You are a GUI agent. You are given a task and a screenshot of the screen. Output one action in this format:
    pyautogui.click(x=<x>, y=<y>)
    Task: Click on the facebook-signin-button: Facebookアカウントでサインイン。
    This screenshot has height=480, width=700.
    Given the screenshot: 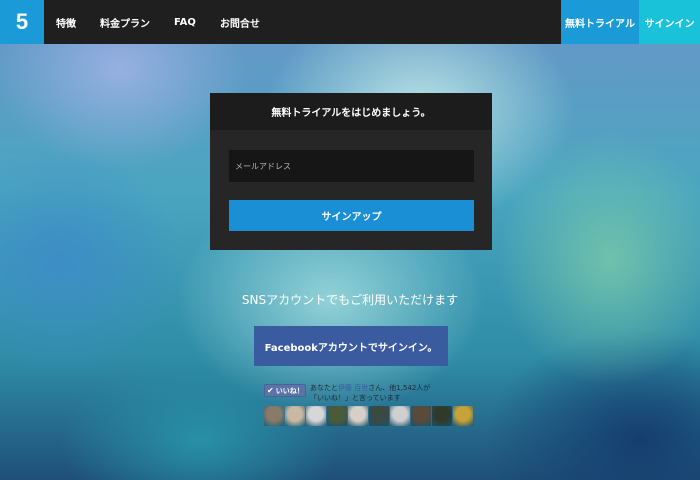 What is the action you would take?
    pyautogui.click(x=351, y=346)
    